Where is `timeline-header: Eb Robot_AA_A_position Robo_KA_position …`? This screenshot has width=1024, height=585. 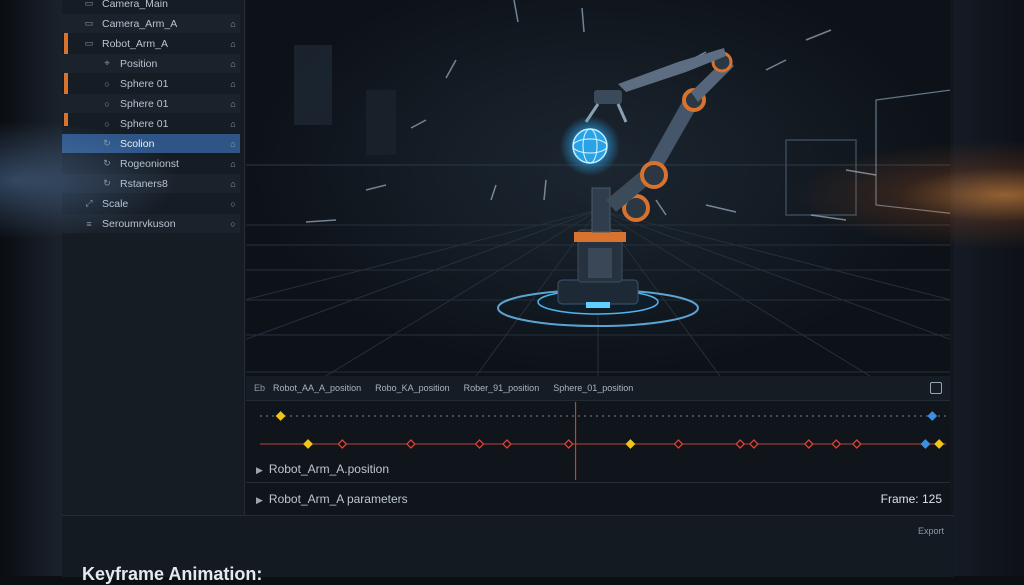
timeline-header: Eb Robot_AA_A_position Robo_KA_position … is located at coordinates (598, 388).